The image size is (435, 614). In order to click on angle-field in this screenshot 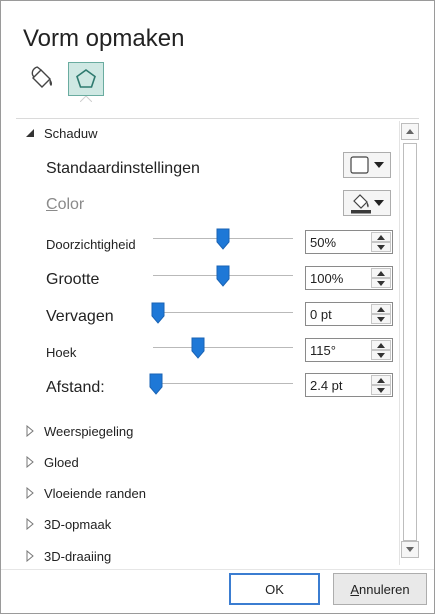, I will do `click(338, 350)`.